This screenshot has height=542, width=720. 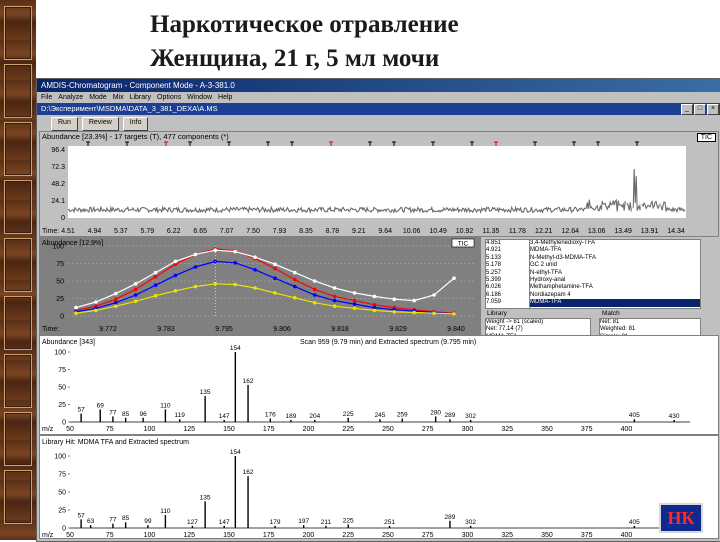 I want to click on tic-time-tick: 4.94, so click(x=95, y=231).